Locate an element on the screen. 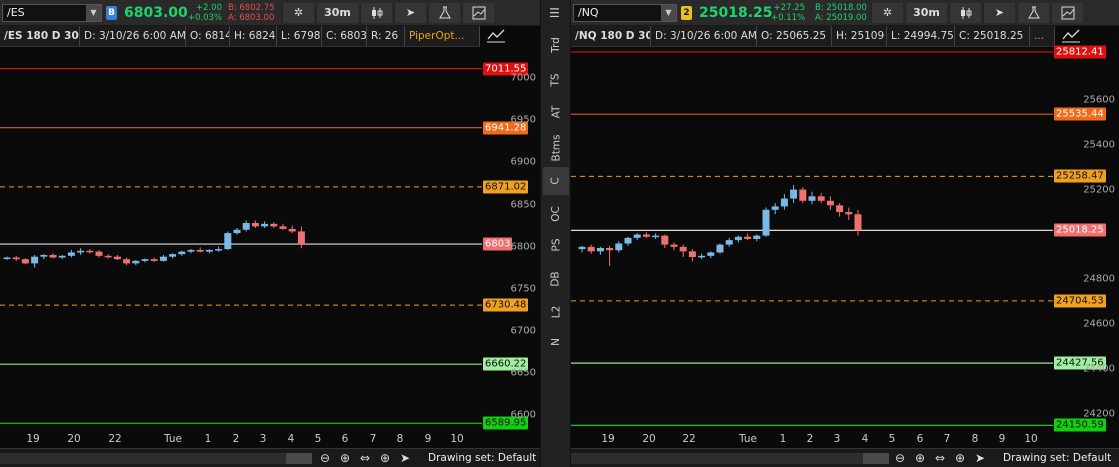 This screenshot has height=467, width=1119. link-badge: 2 is located at coordinates (686, 13).